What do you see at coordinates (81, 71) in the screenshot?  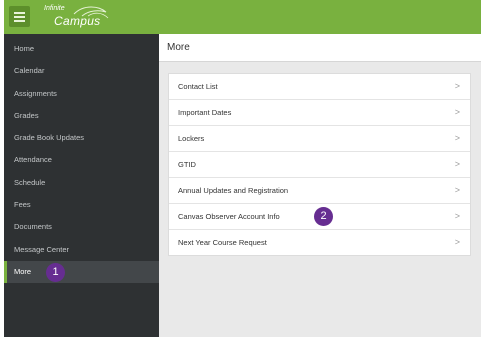 I see `sidebar-item-calendar: Calendar` at bounding box center [81, 71].